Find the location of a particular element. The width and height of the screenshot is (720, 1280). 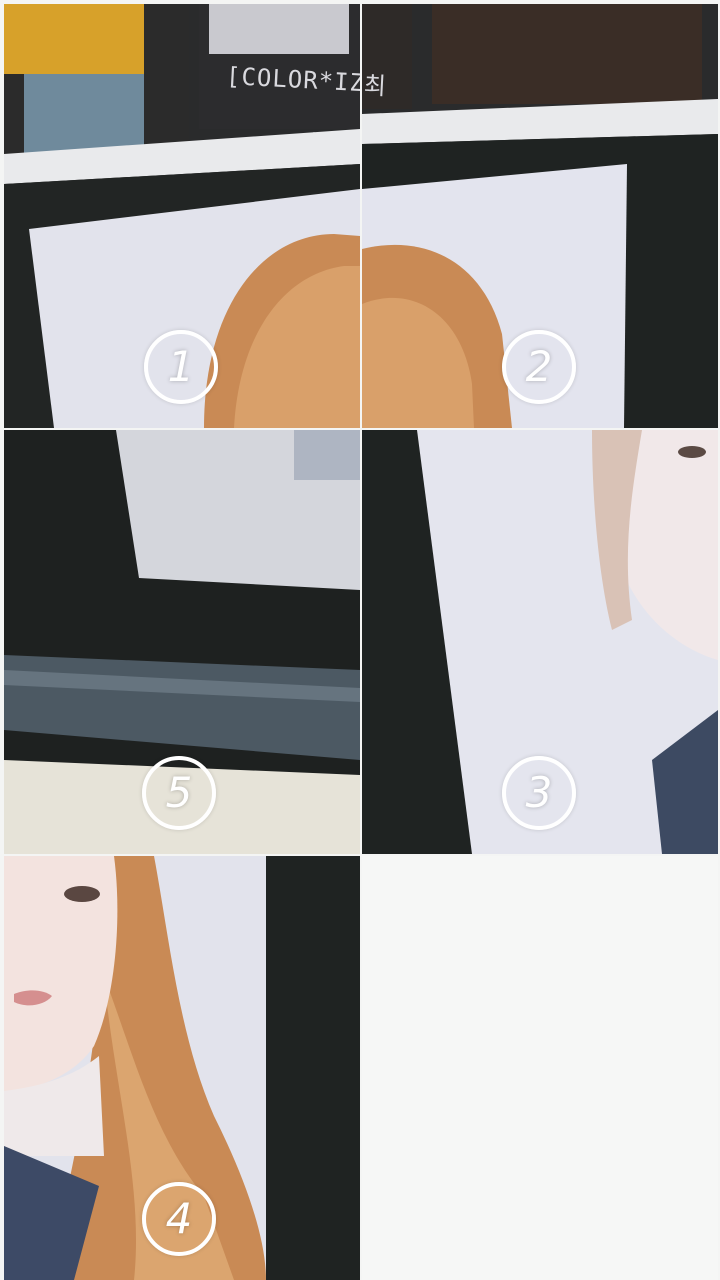

tile-number-badge-1: 1 is located at coordinates (181, 367).